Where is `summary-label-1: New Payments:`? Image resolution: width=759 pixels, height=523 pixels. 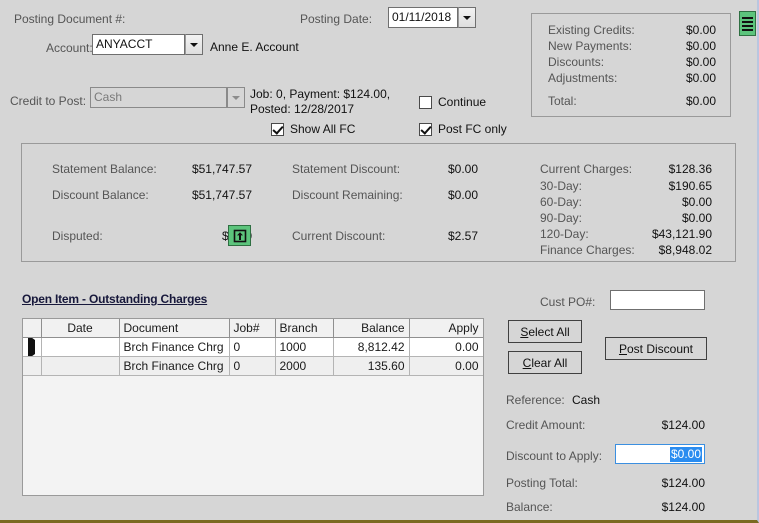
summary-label-1: New Payments: is located at coordinates (590, 46).